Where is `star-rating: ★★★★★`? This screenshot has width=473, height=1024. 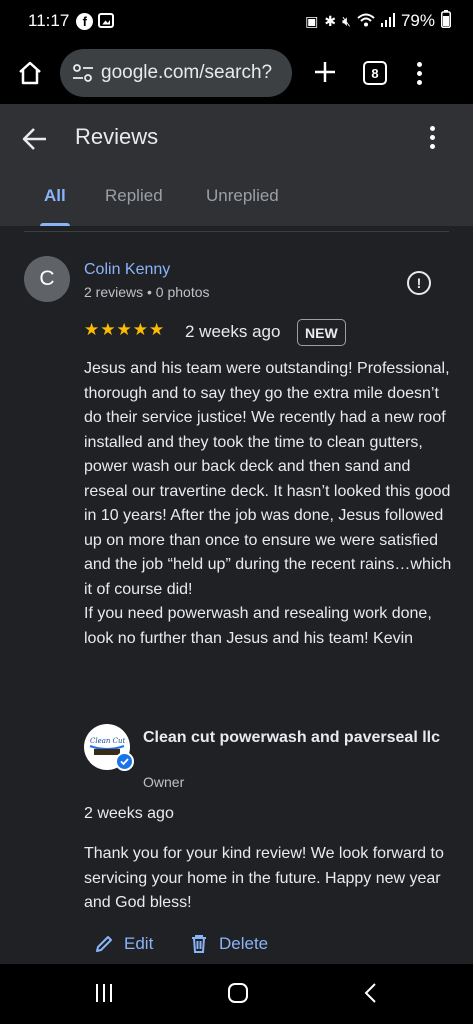
star-rating: ★★★★★ is located at coordinates (125, 329).